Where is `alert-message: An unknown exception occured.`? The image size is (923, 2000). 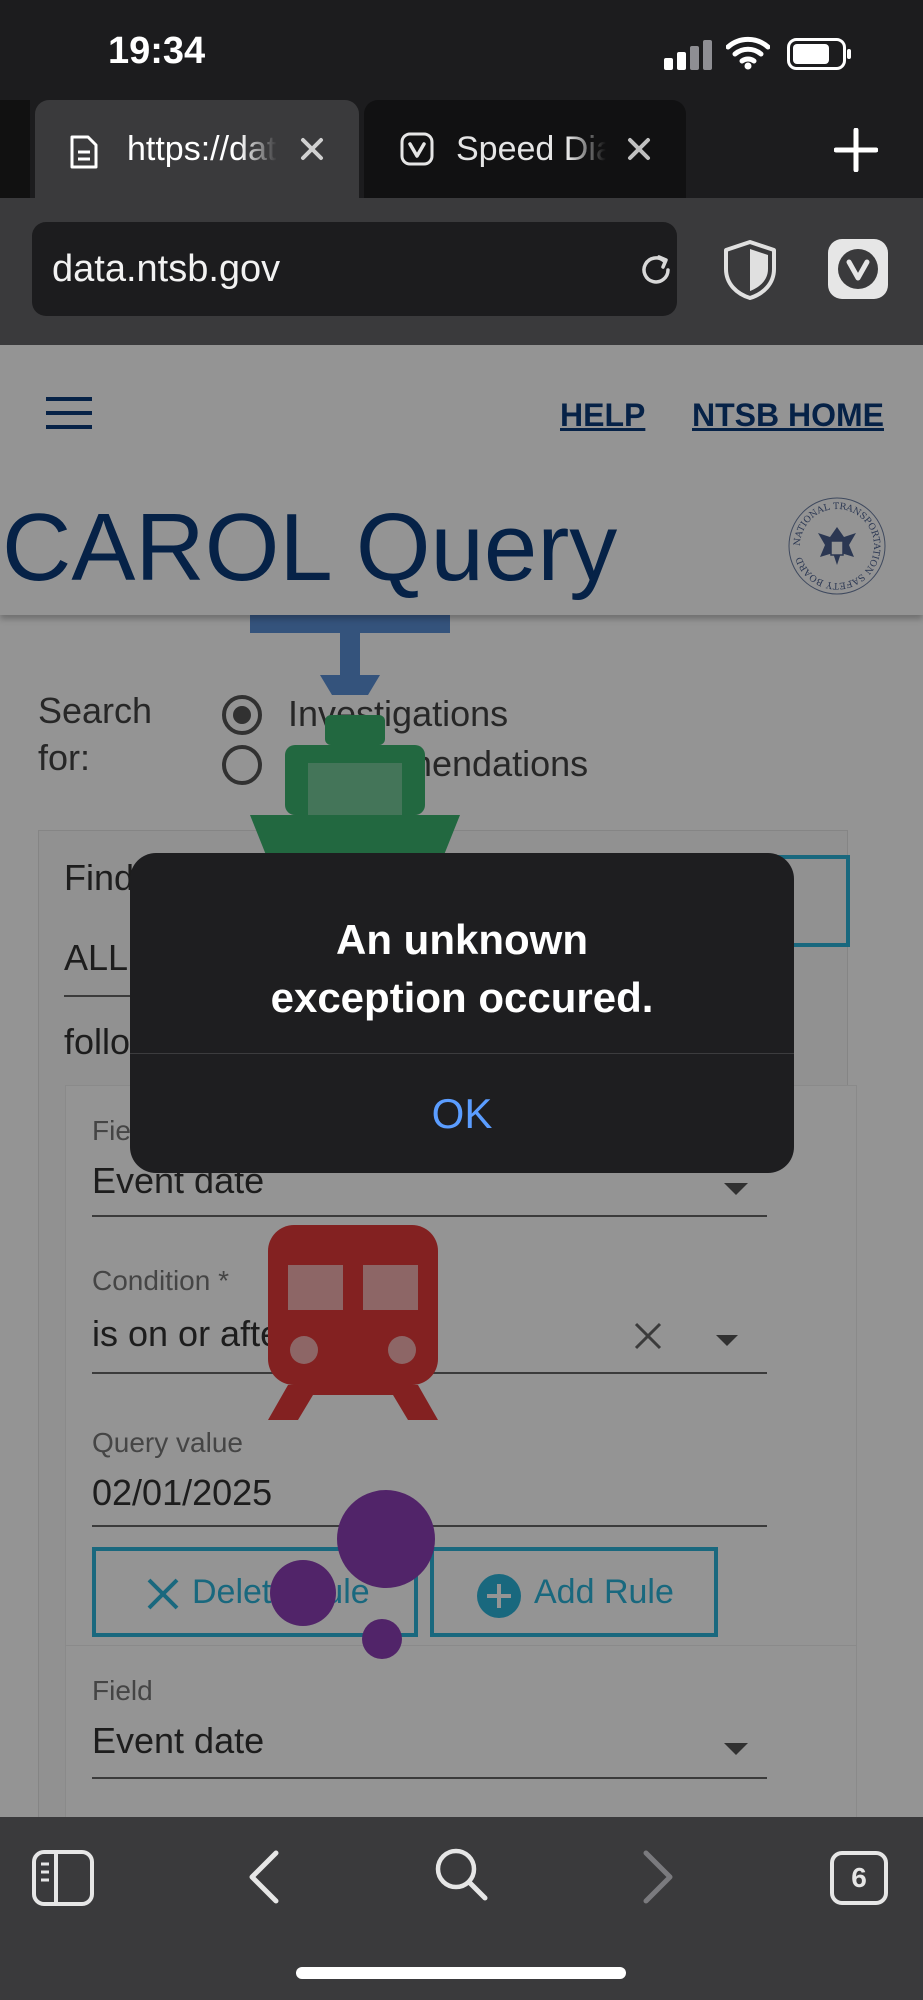 alert-message: An unknown exception occured. is located at coordinates (462, 969).